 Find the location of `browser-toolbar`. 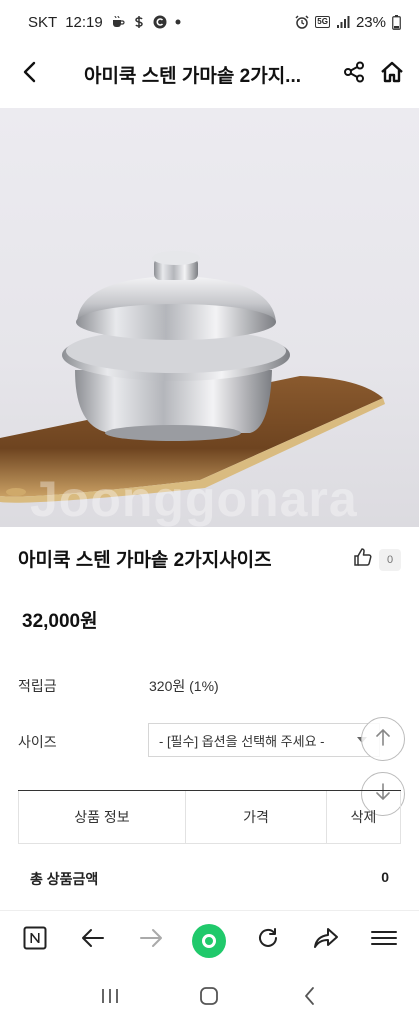

browser-toolbar is located at coordinates (209, 940).